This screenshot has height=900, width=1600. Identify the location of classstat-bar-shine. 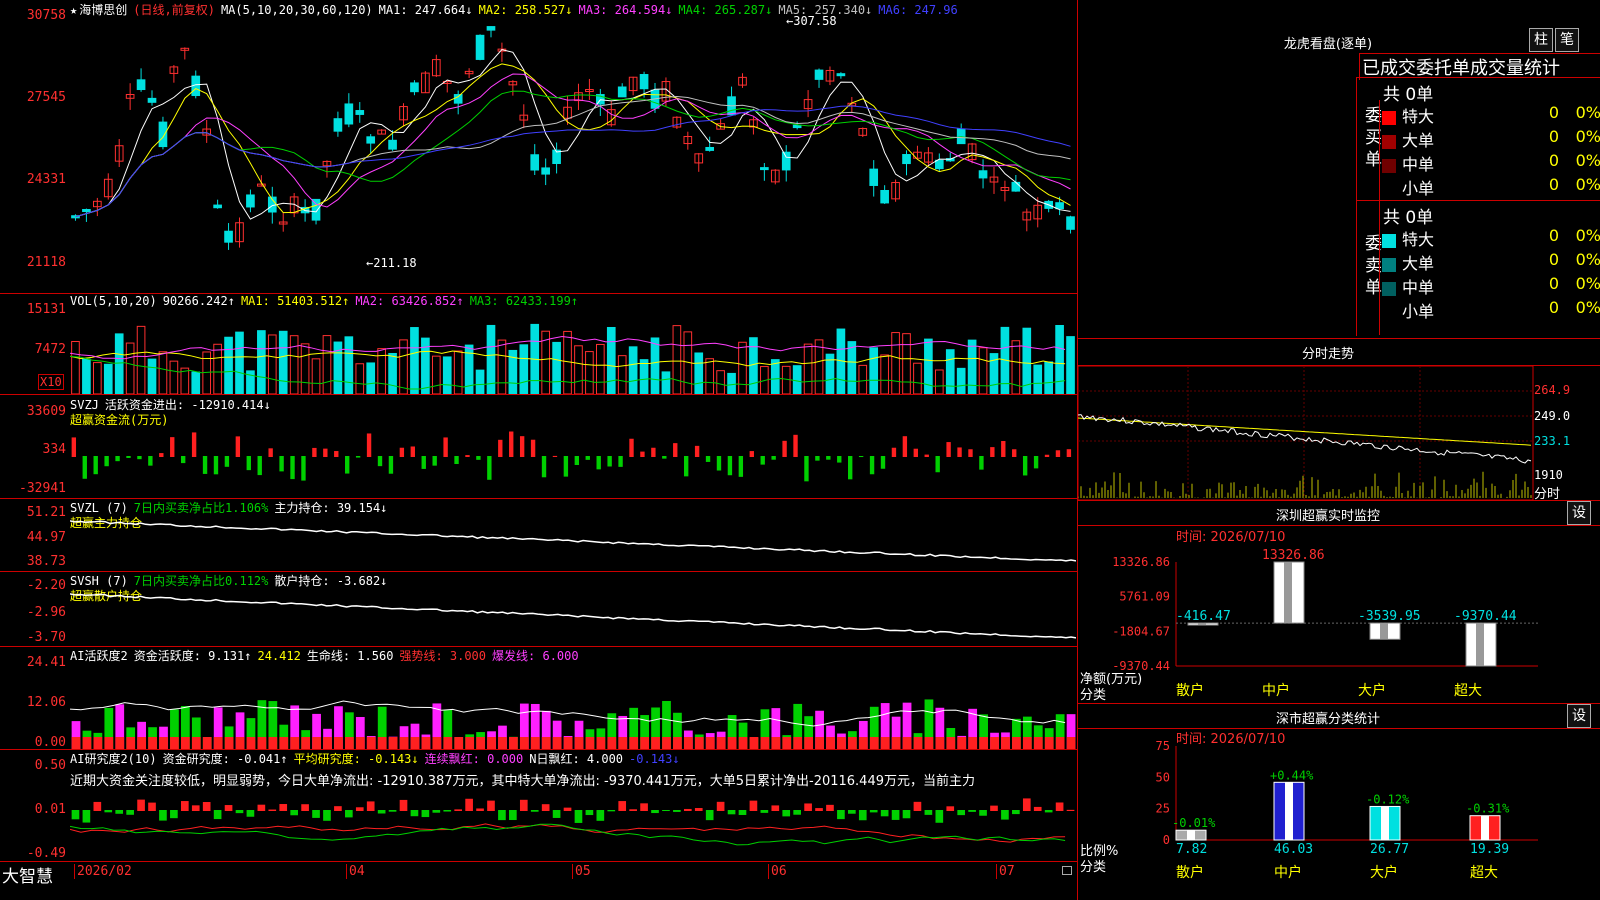
(1385, 823).